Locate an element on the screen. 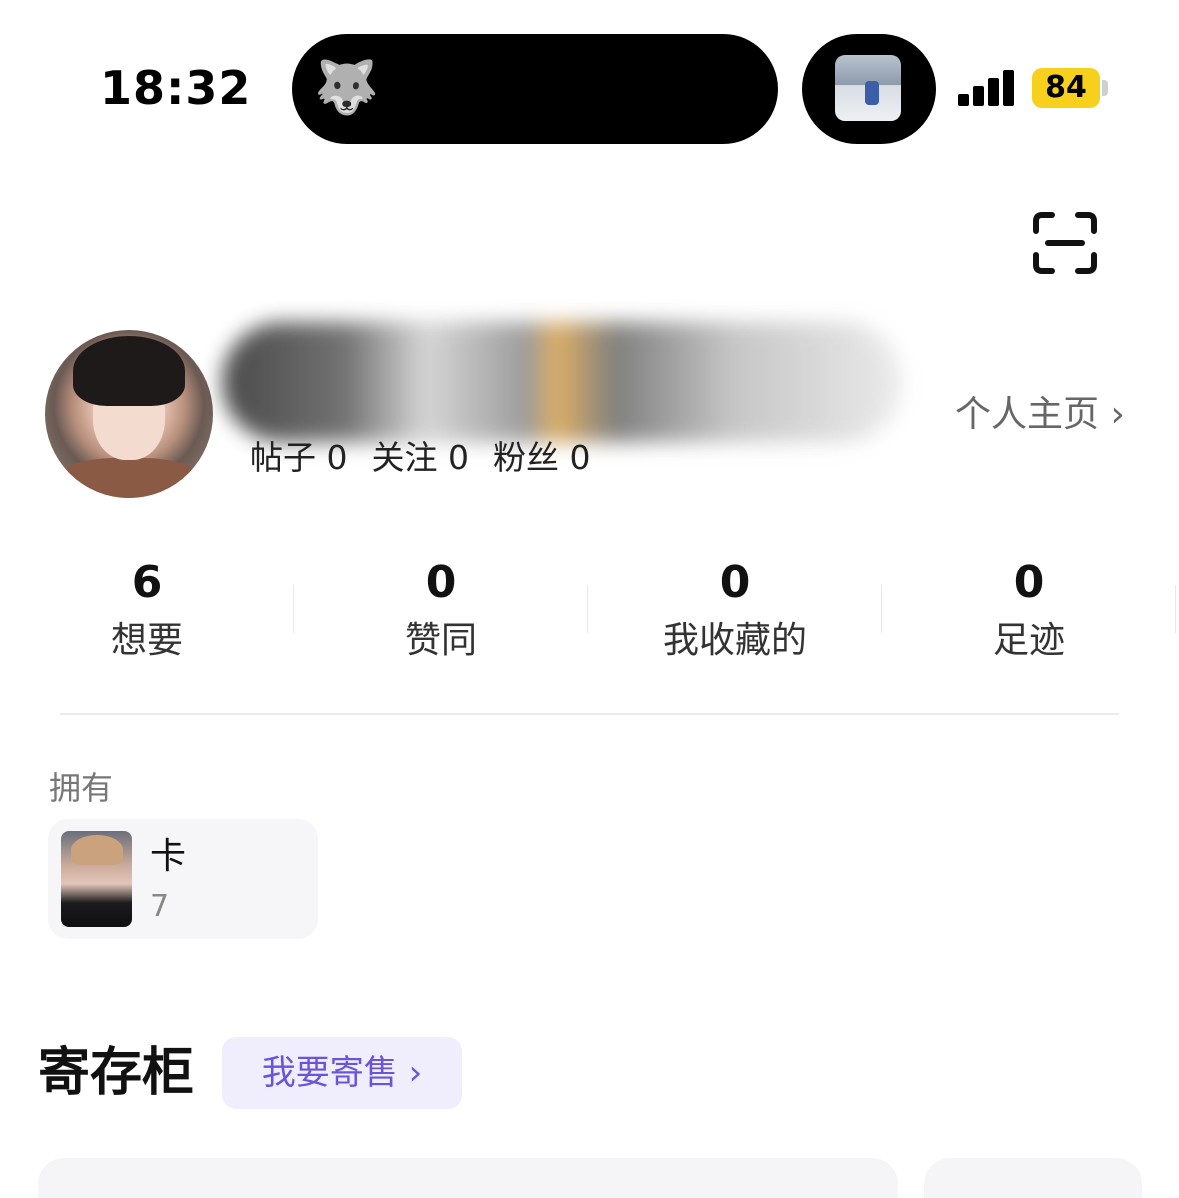 The image size is (1179, 1198). counter-row: 6 想要 0 赞同 0 我收藏的 0 足迹 is located at coordinates (589, 615).